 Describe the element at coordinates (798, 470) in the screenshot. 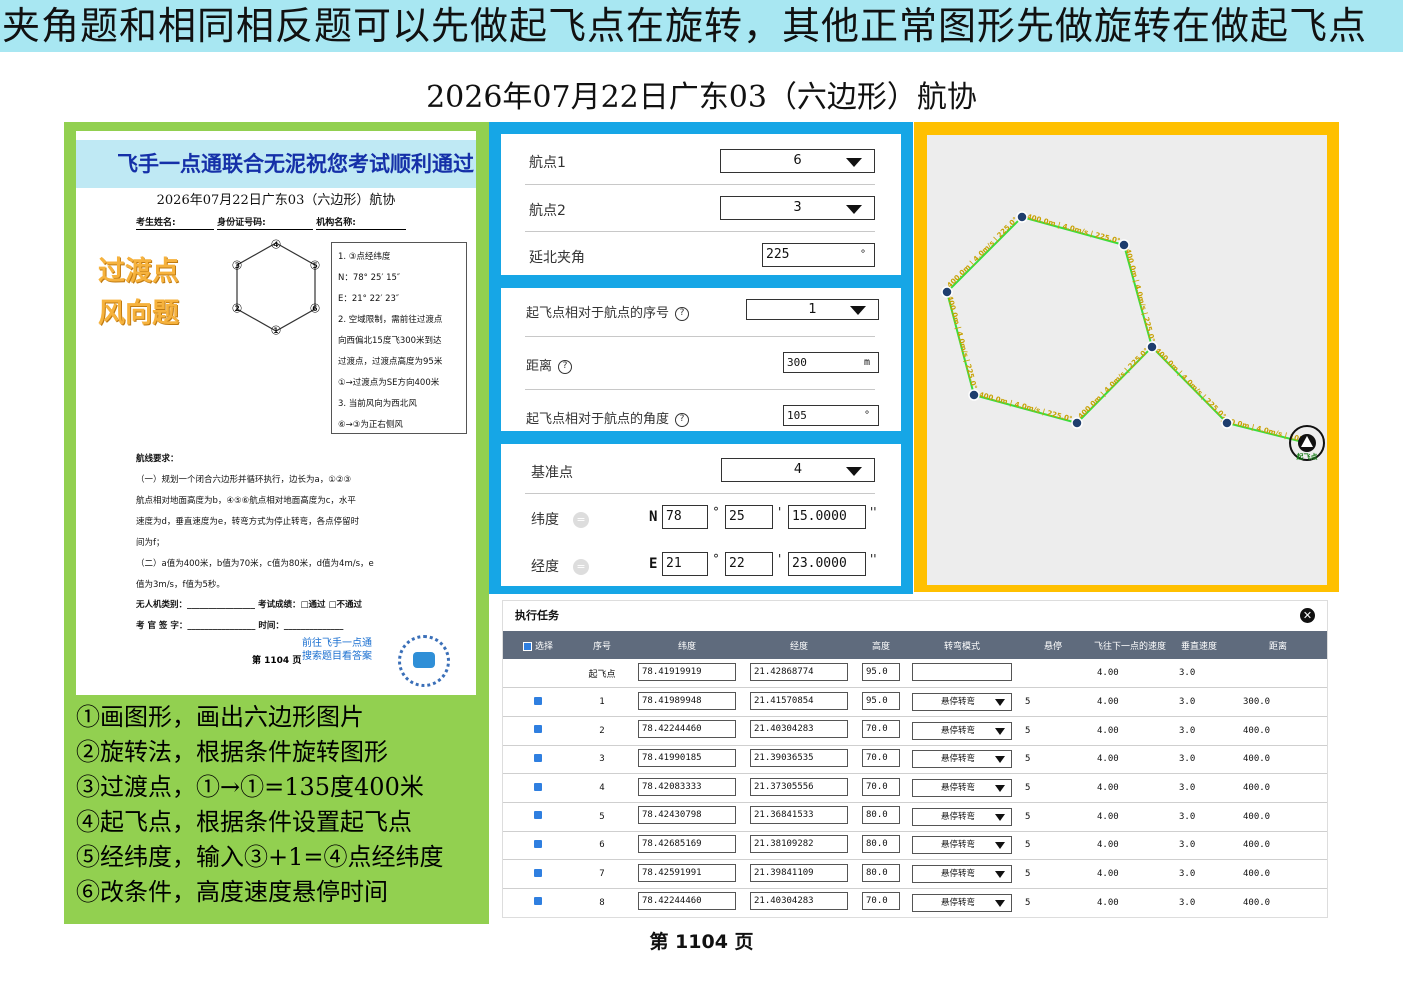

I see `base-point-select: 4` at that location.